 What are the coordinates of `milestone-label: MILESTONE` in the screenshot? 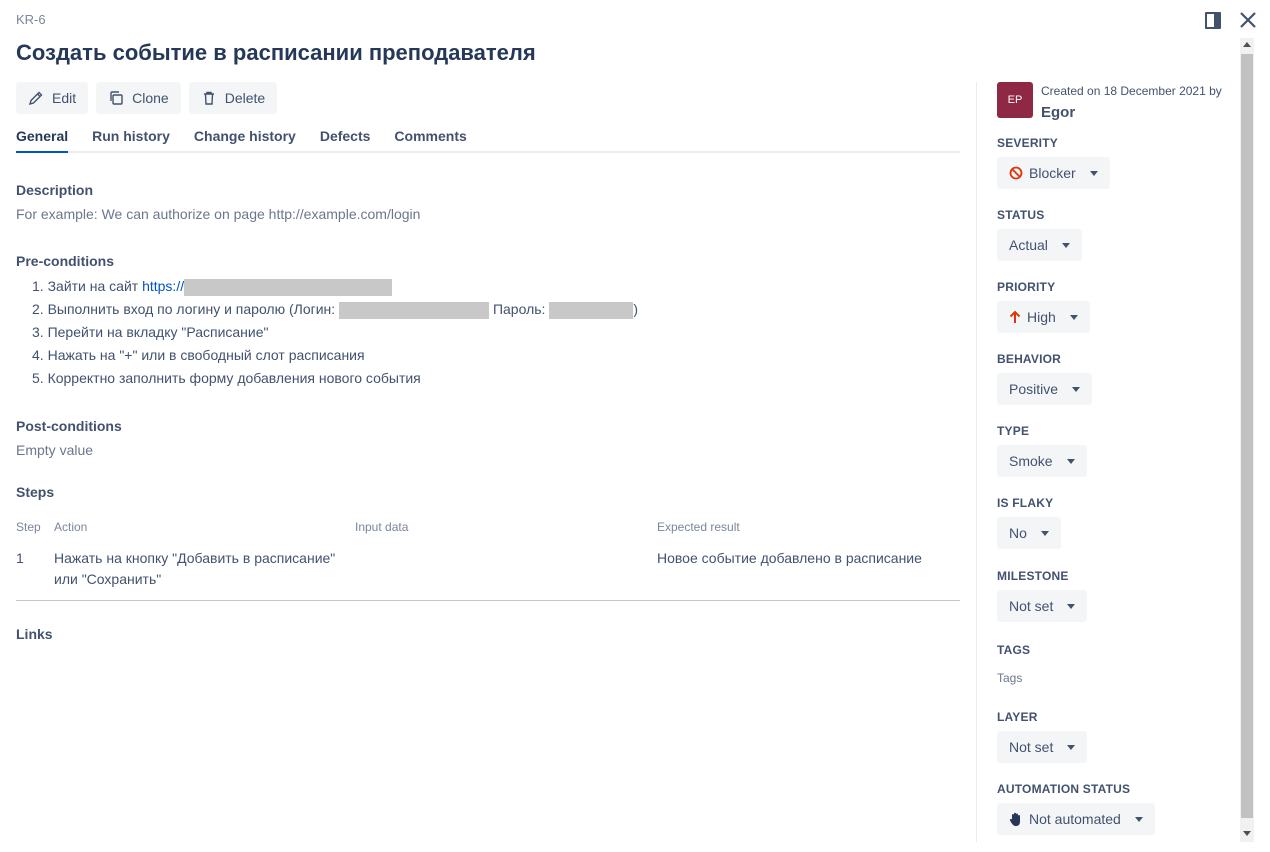 It's located at (1033, 576).